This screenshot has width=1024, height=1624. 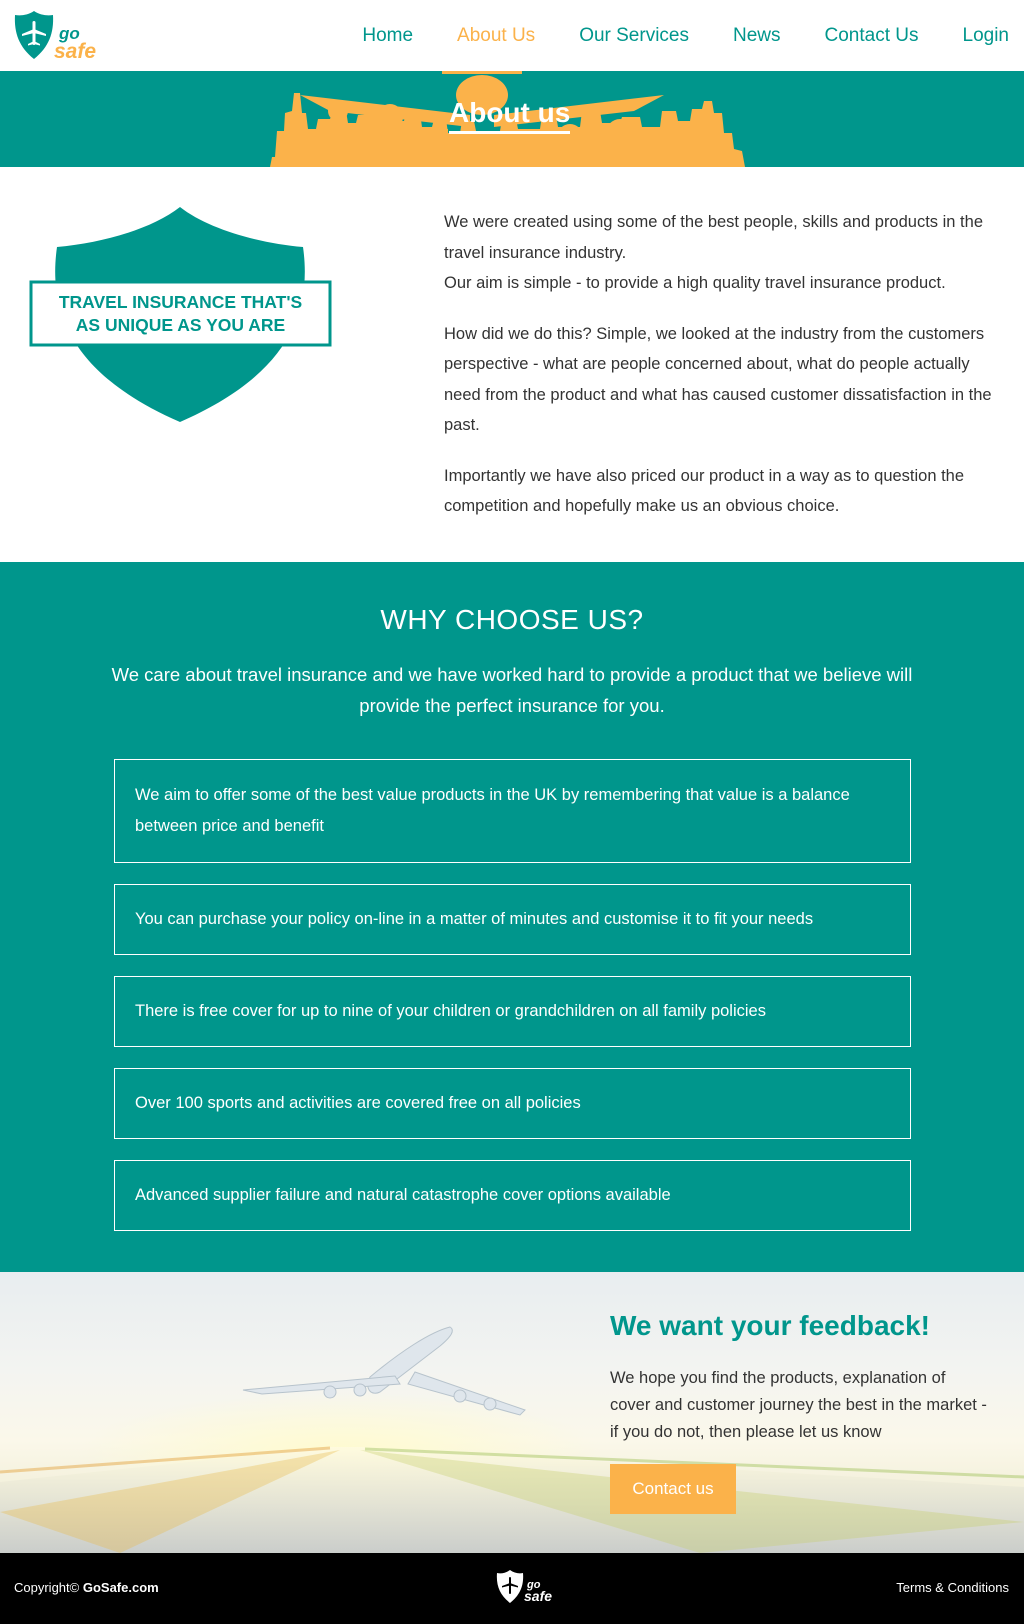 I want to click on copyright: Copyright© GoSafe.com, so click(x=86, y=1587).